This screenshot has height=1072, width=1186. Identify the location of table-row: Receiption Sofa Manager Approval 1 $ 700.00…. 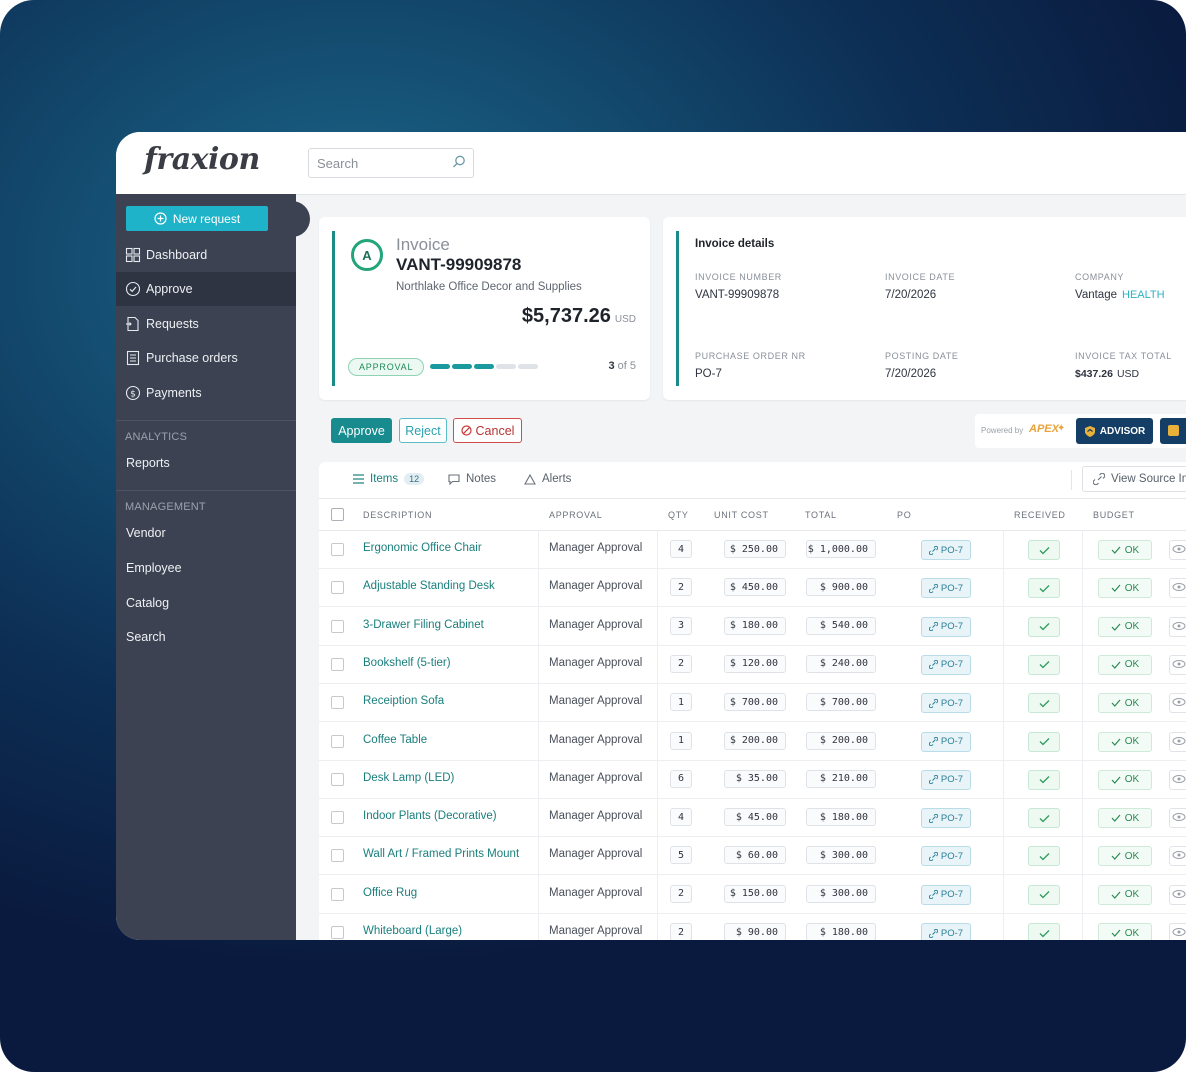
(752, 703).